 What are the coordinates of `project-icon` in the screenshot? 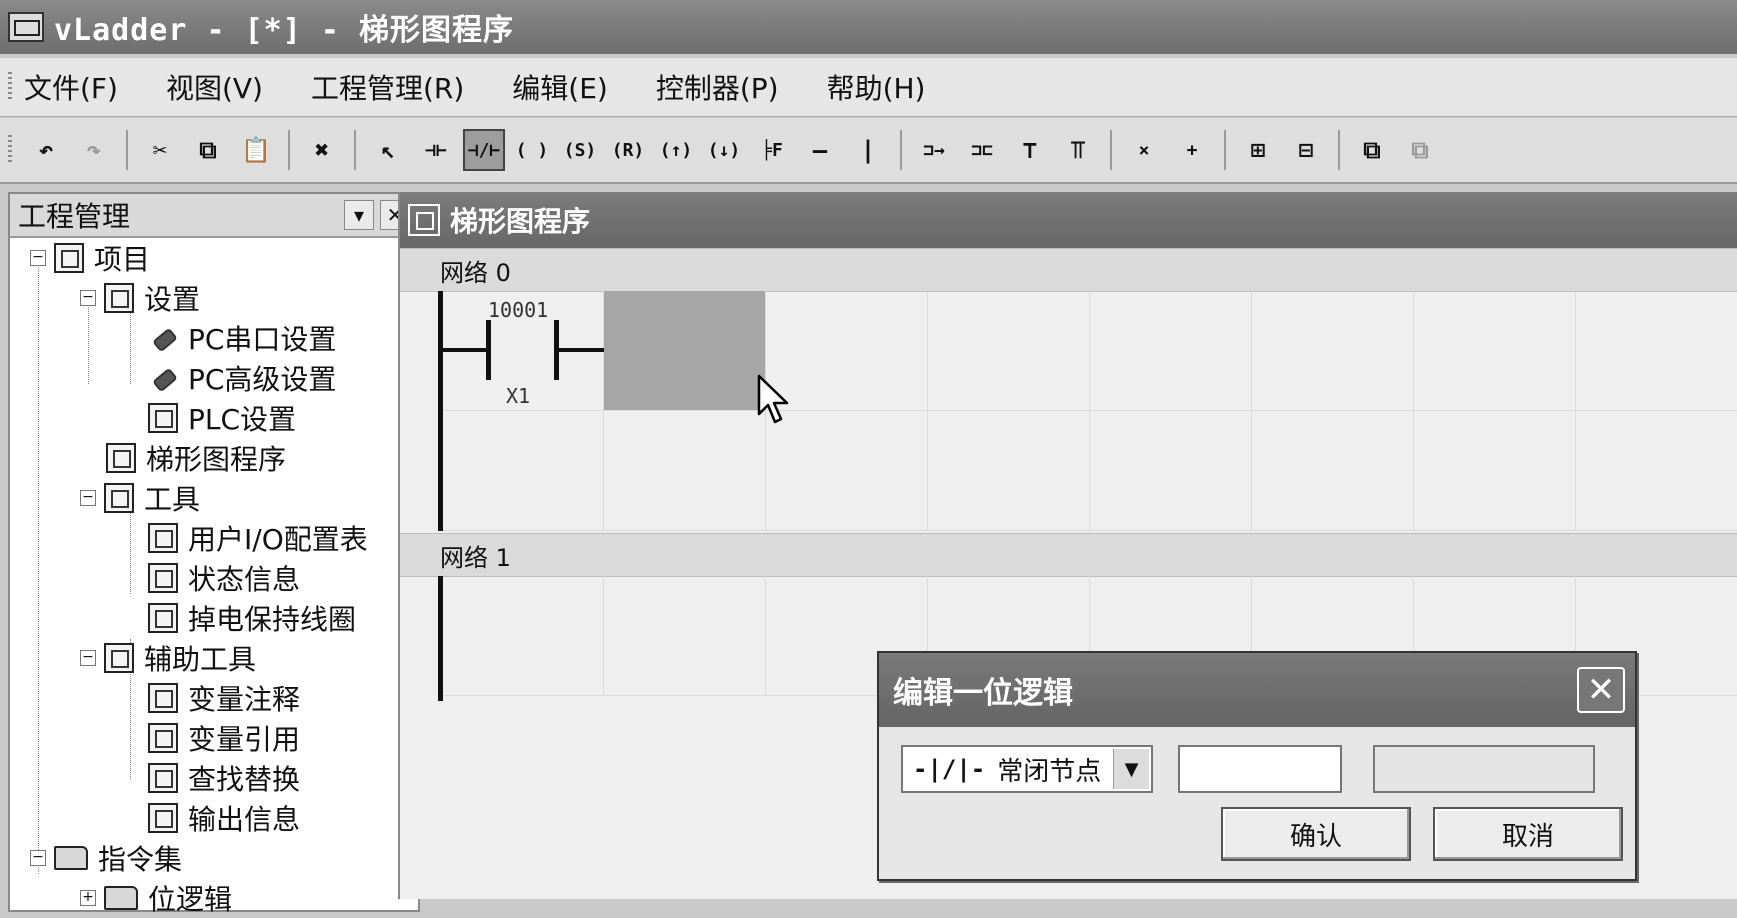 It's located at (69, 258).